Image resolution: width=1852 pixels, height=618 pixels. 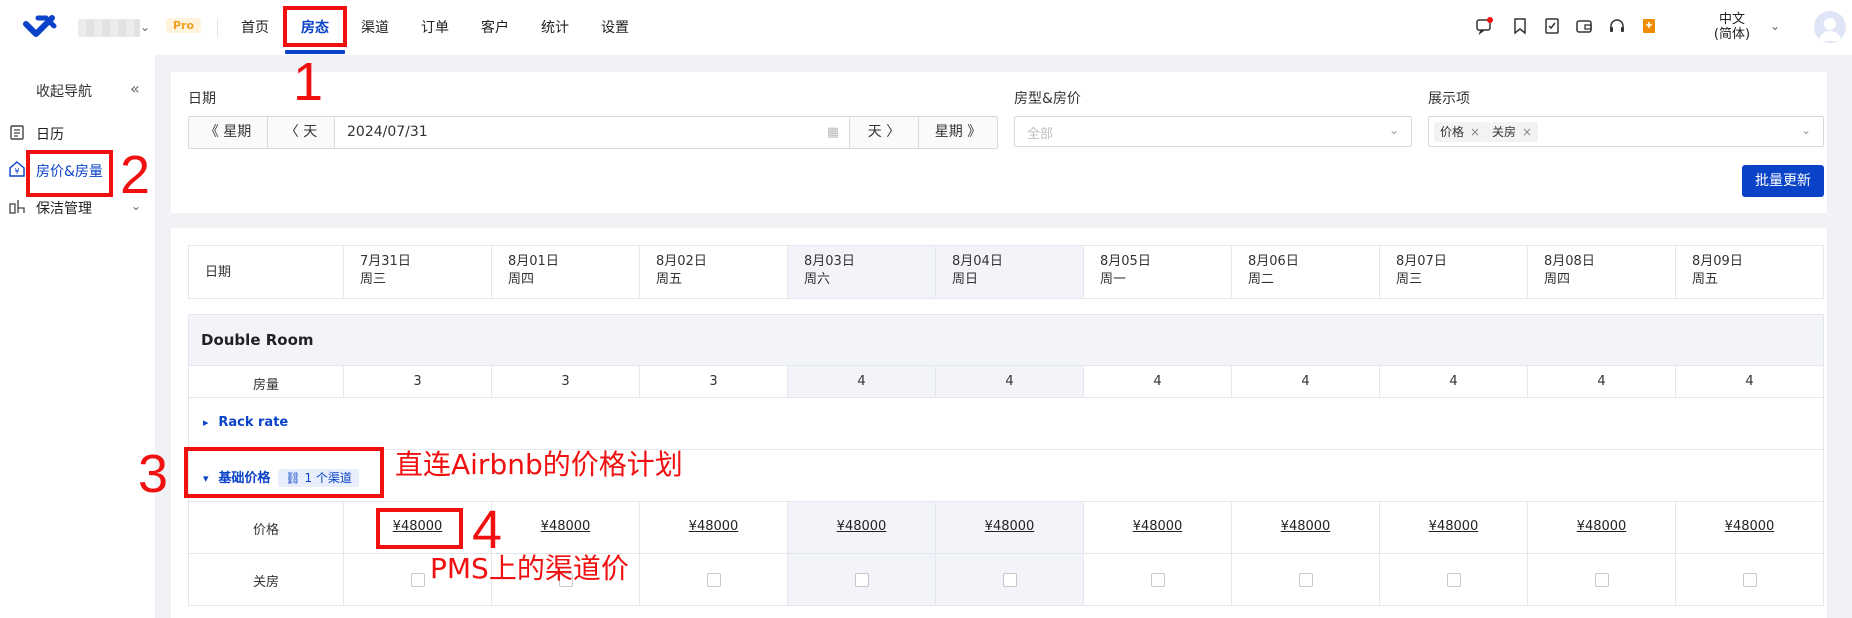 What do you see at coordinates (1454, 272) in the screenshot?
I see `date-column-header: 8月07日 周三` at bounding box center [1454, 272].